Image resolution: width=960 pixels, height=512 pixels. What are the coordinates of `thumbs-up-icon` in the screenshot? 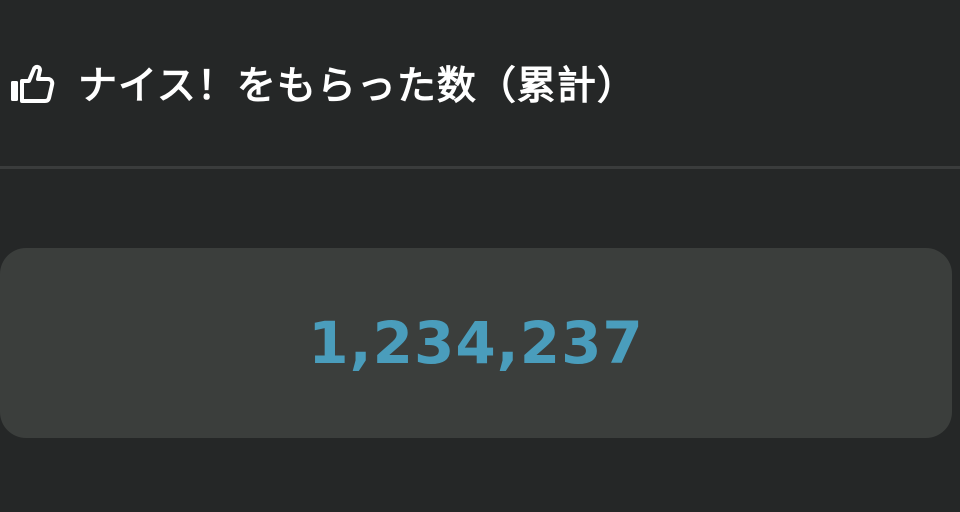 It's located at (31, 83).